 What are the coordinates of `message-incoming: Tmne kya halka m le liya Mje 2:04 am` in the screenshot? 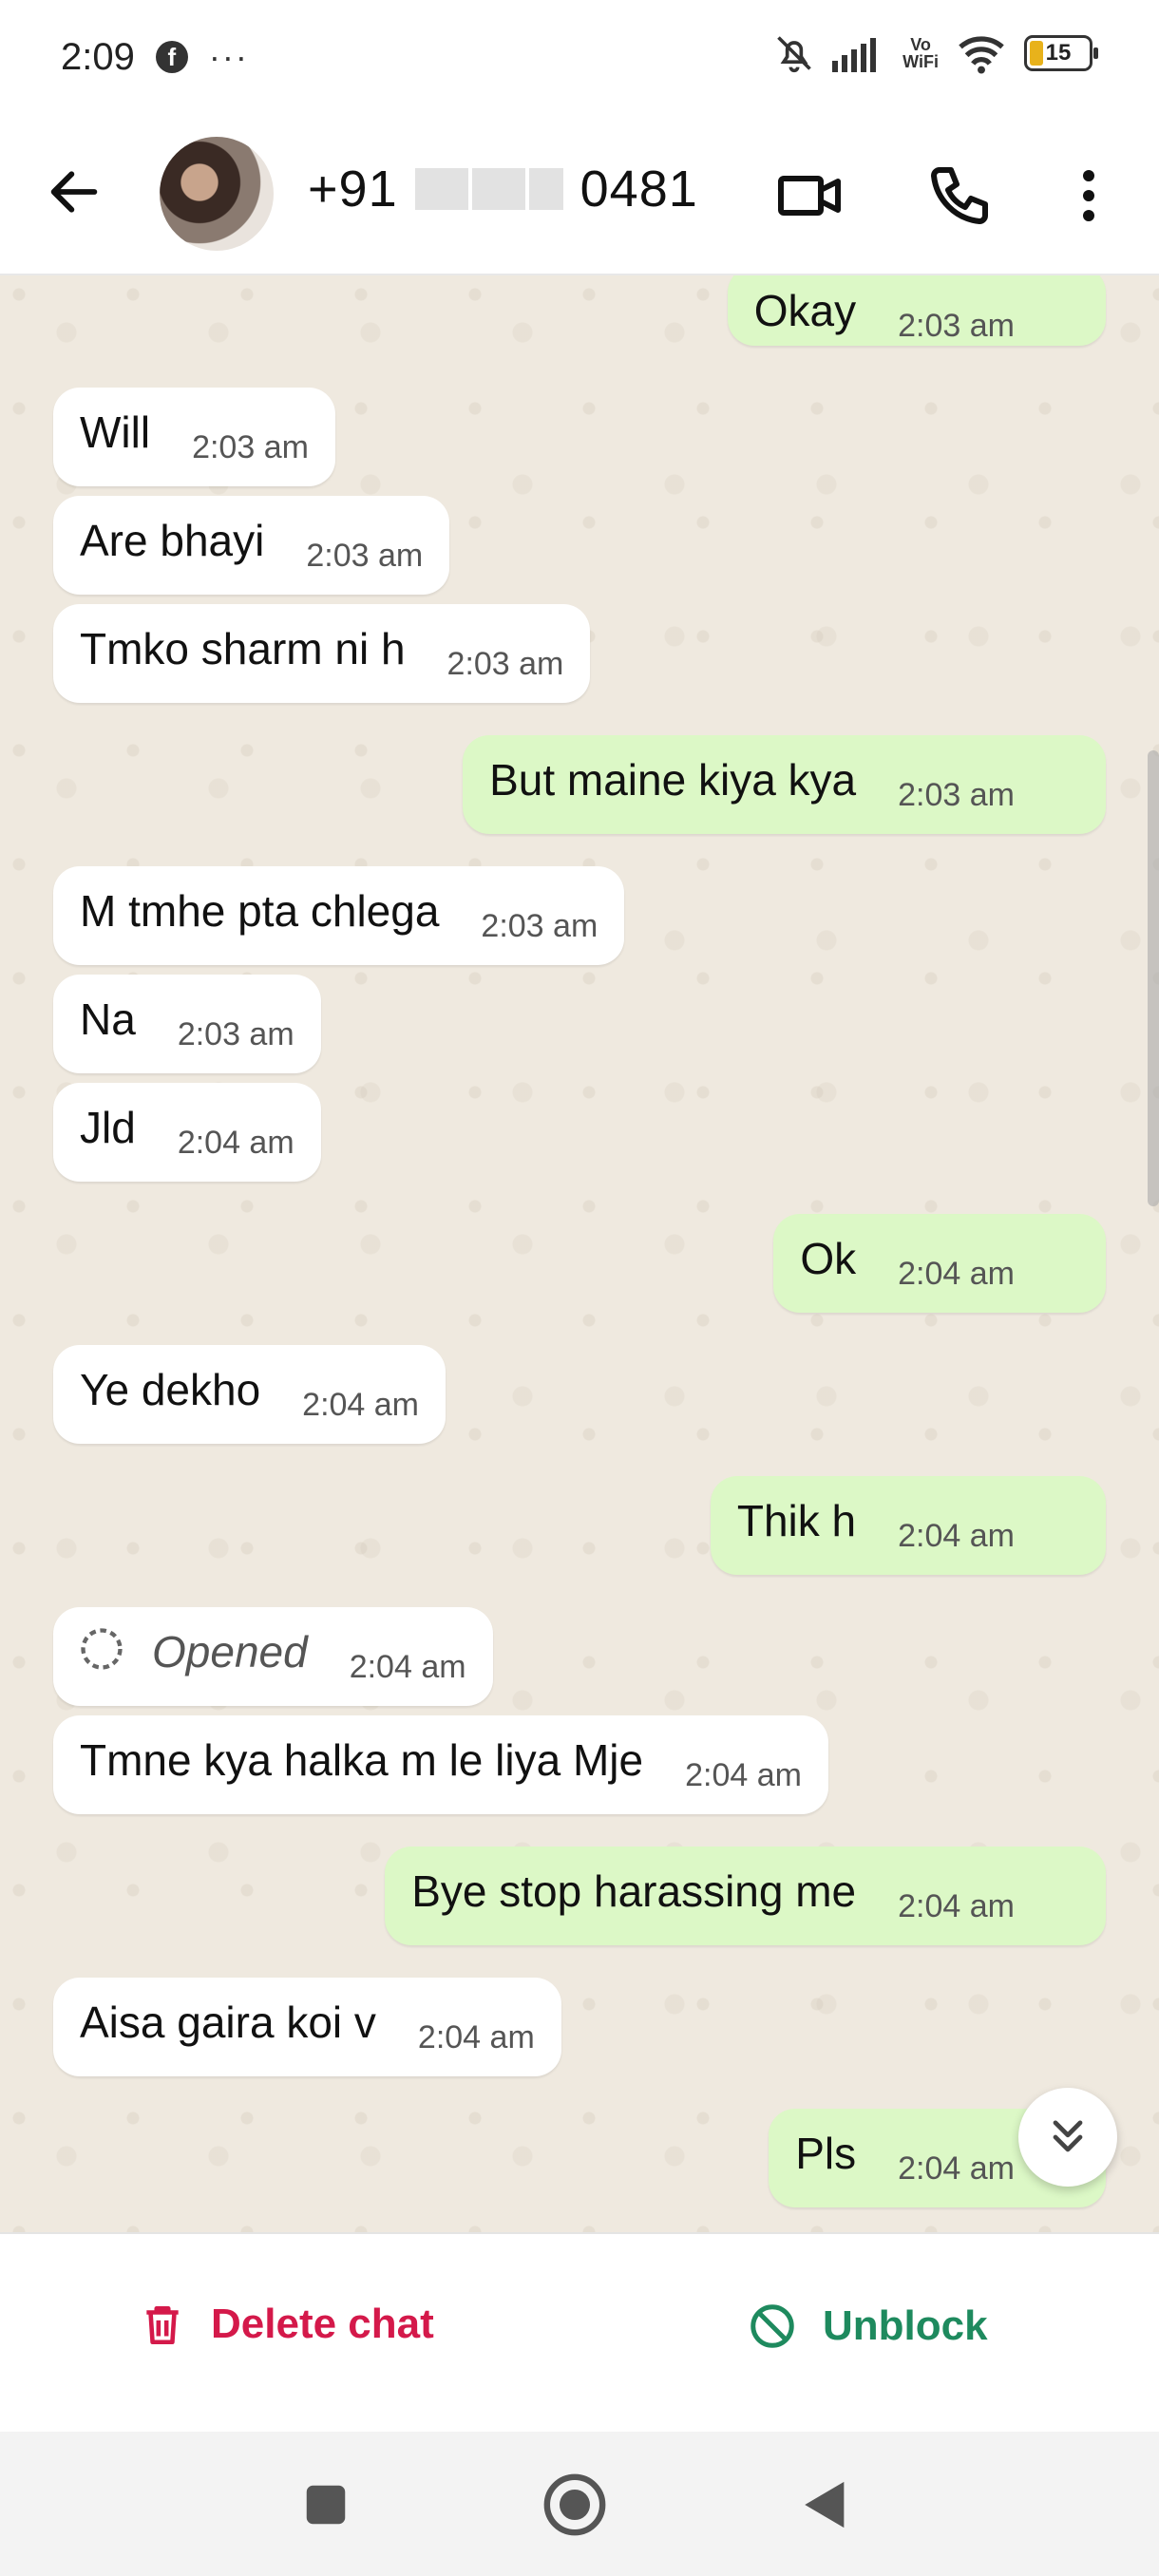 It's located at (440, 1764).